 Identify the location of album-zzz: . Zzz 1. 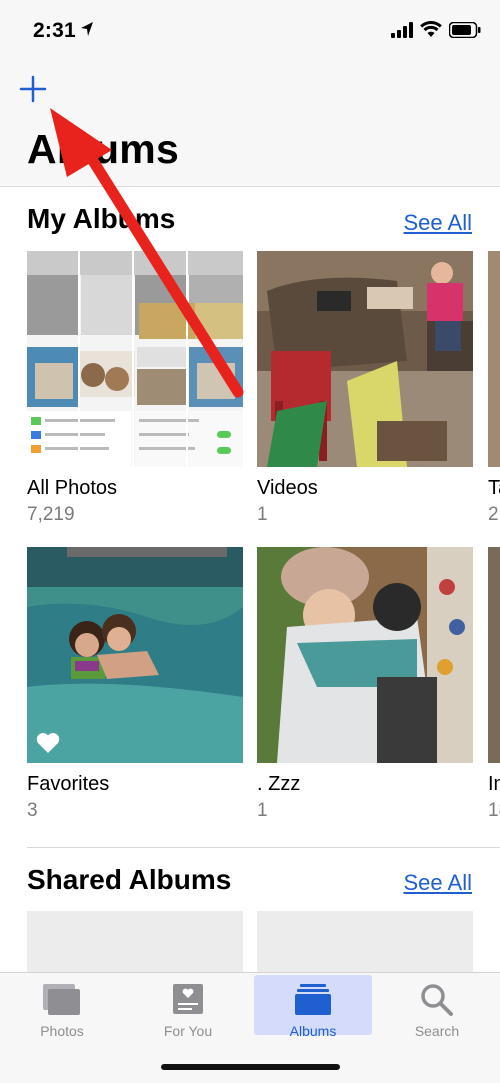
(365, 684).